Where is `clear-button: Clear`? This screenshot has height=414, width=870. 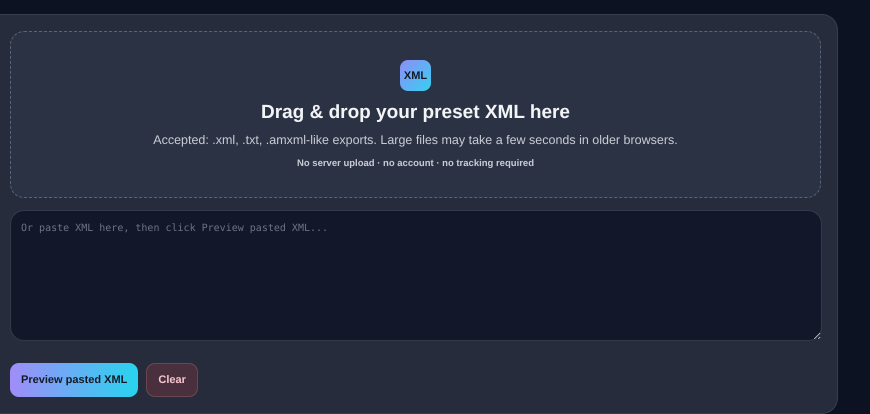
clear-button: Clear is located at coordinates (172, 380).